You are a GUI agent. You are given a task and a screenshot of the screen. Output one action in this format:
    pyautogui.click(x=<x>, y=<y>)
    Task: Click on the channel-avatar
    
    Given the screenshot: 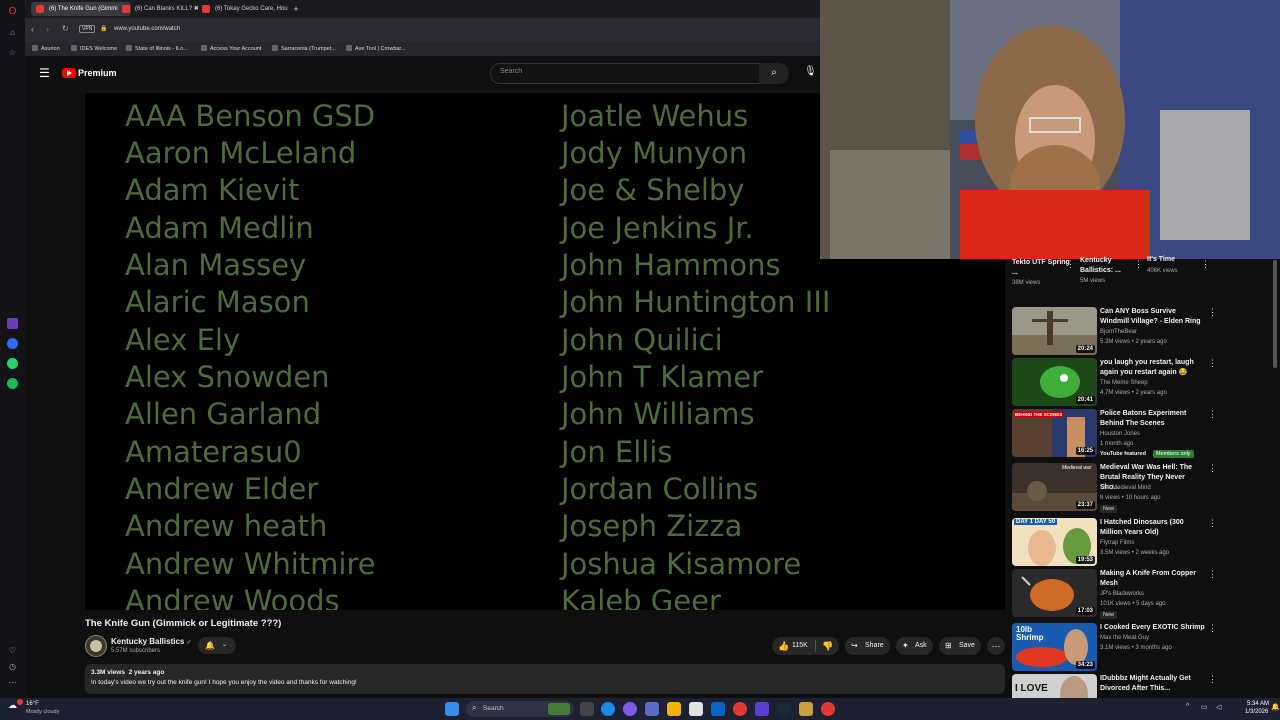 What is the action you would take?
    pyautogui.click(x=96, y=646)
    